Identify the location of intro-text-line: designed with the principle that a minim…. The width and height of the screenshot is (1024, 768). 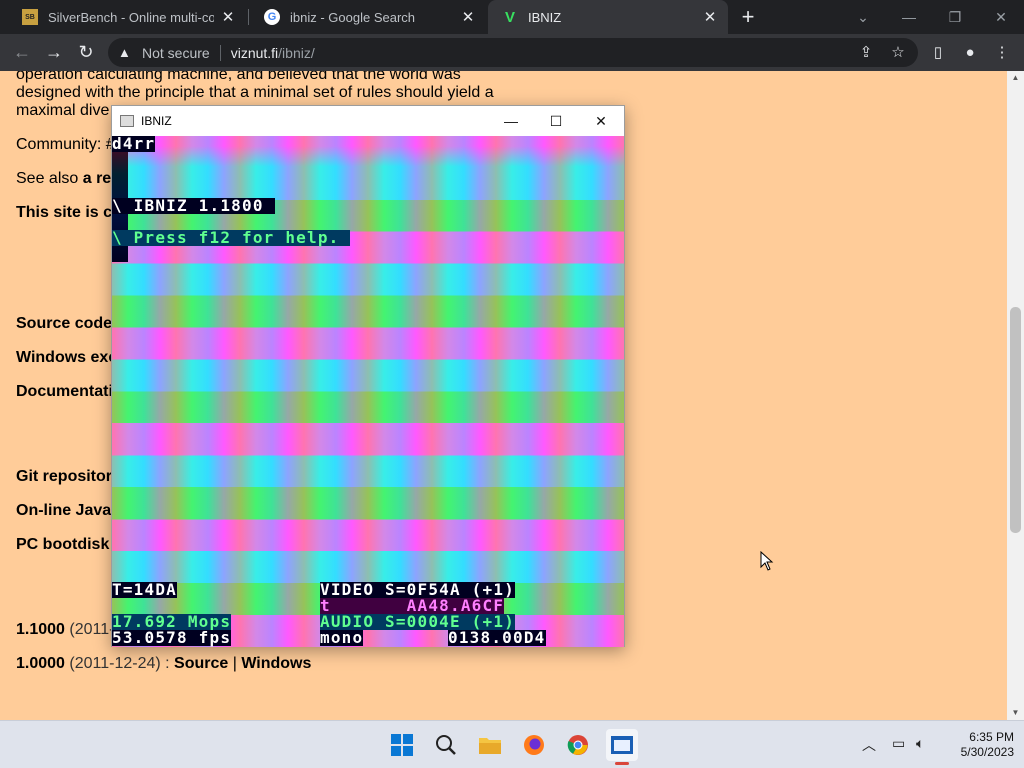
(255, 92).